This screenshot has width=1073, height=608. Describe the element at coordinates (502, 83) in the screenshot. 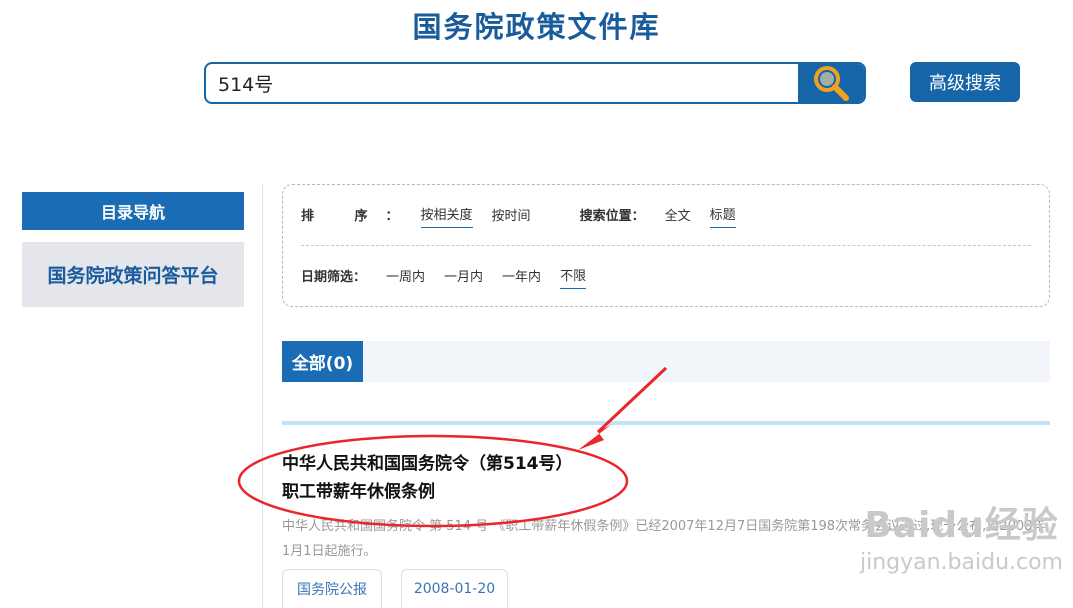

I see `search-input` at that location.